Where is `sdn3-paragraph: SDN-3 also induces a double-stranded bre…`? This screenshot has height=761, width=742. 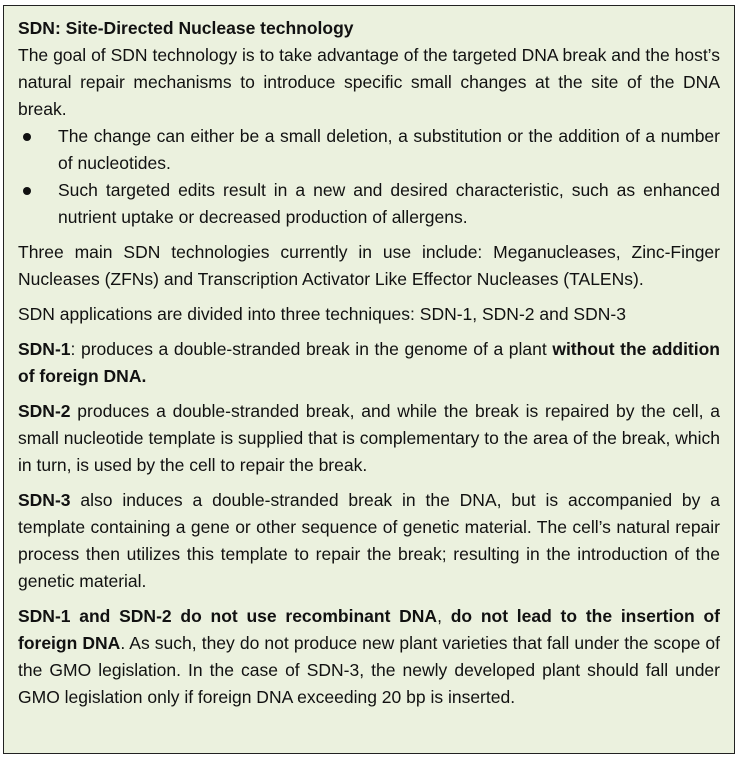
sdn3-paragraph: SDN-3 also induces a double-stranded bre… is located at coordinates (369, 541).